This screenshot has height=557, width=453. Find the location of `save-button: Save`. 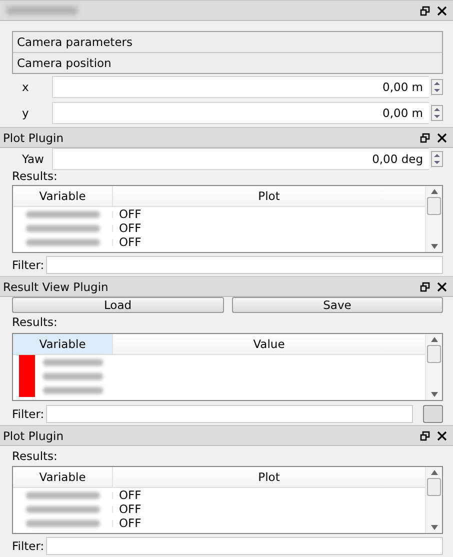

save-button: Save is located at coordinates (337, 305).